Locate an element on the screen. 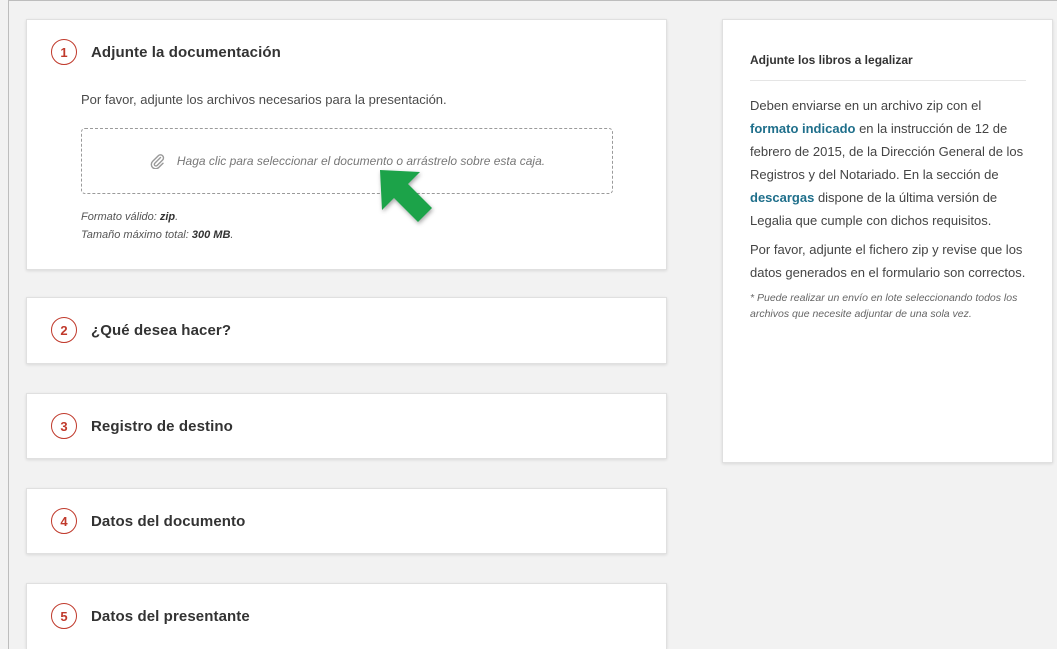 This screenshot has height=649, width=1057. step-title: Adjunte la documentación is located at coordinates (186, 52).